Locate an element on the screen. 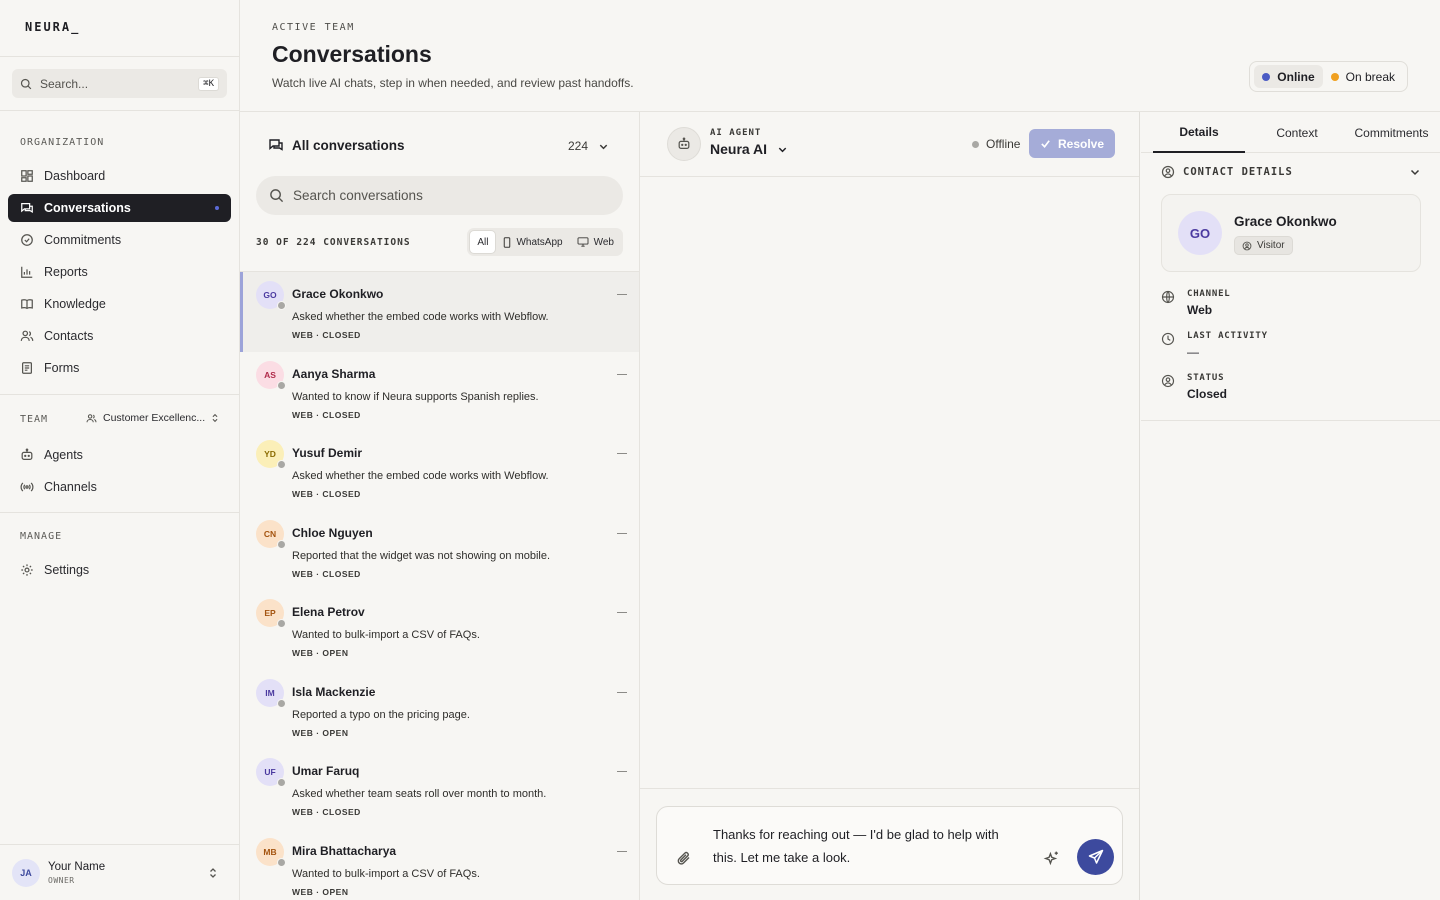  filter-label: All is located at coordinates (483, 242).